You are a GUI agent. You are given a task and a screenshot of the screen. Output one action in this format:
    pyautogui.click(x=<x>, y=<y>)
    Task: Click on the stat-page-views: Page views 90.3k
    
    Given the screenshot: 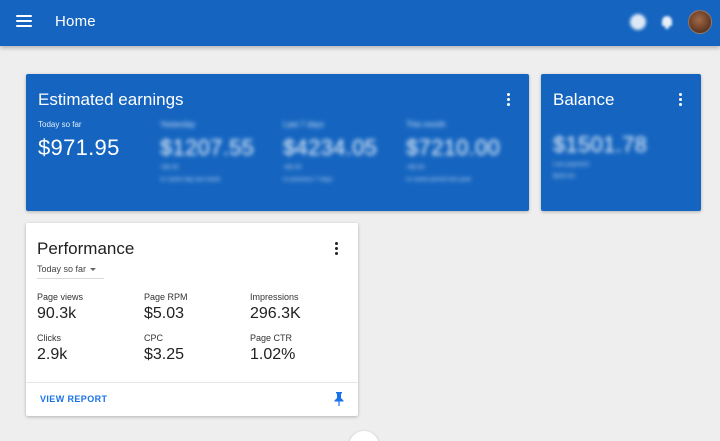 What is the action you would take?
    pyautogui.click(x=60, y=307)
    